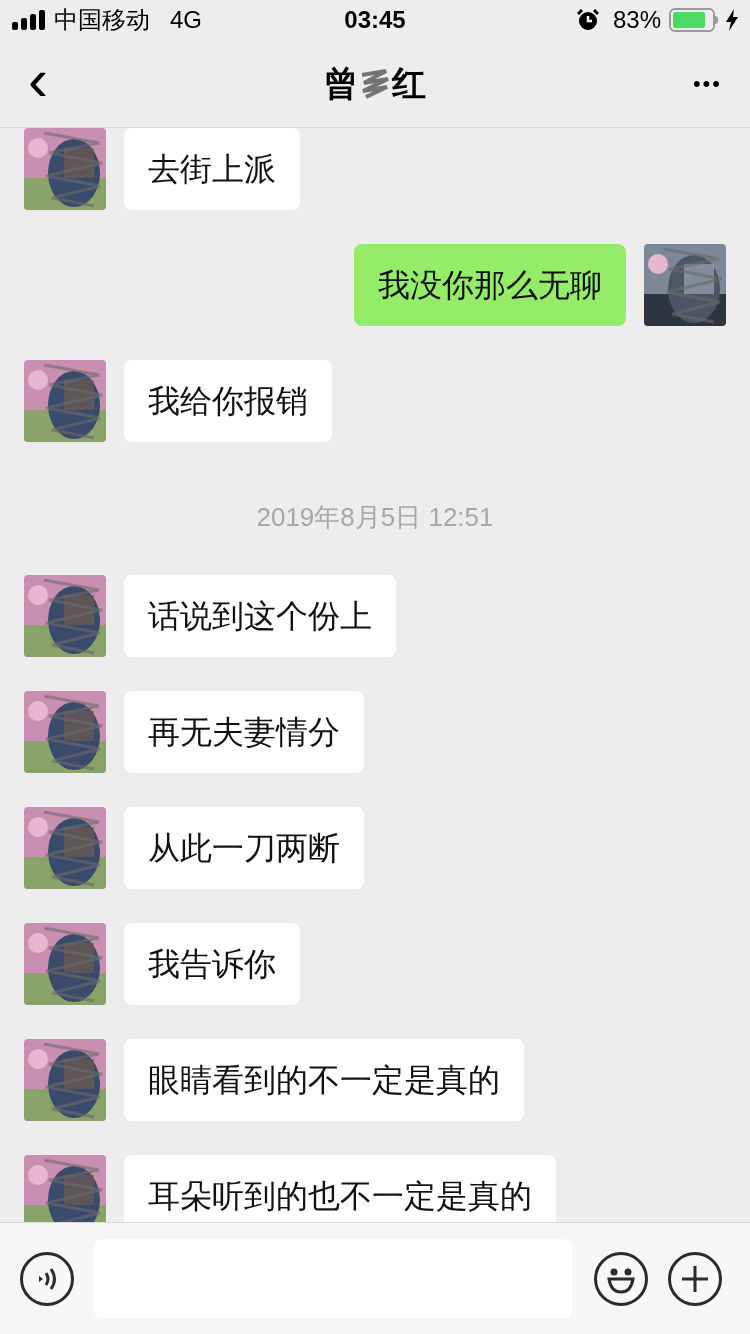 The width and height of the screenshot is (750, 1334). I want to click on network-text: 4G, so click(186, 20).